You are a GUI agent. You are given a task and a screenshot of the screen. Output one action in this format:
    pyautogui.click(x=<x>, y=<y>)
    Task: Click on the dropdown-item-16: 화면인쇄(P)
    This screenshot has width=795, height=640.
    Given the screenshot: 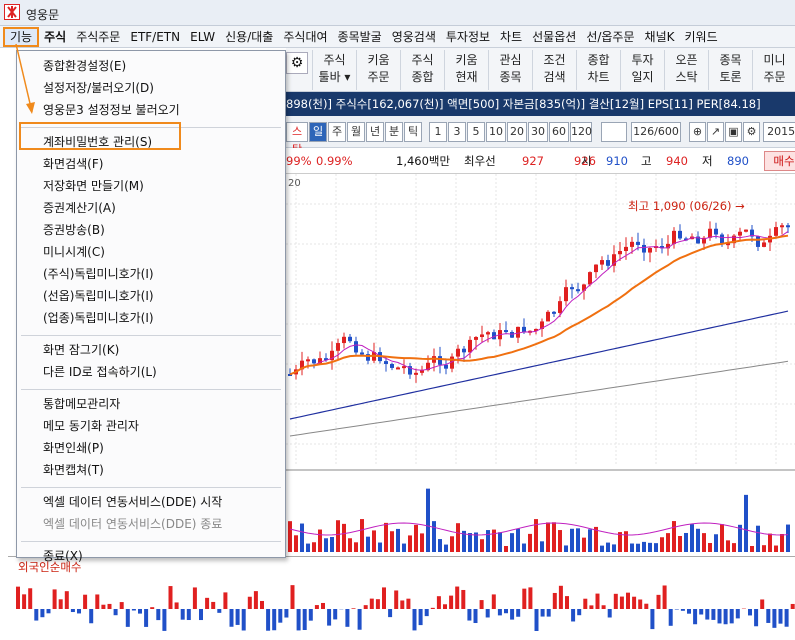 What is the action you would take?
    pyautogui.click(x=73, y=447)
    